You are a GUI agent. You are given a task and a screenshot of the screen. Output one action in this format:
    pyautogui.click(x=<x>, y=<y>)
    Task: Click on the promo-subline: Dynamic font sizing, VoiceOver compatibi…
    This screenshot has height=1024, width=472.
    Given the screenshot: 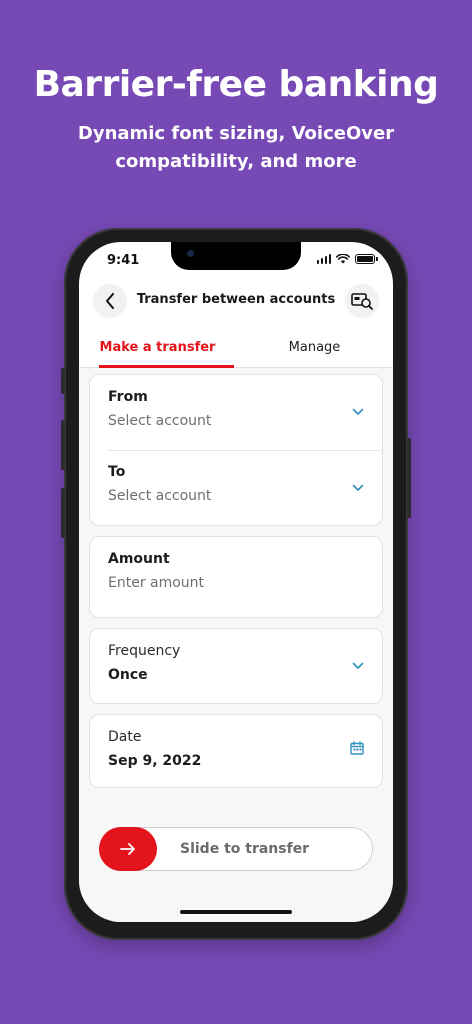 What is the action you would take?
    pyautogui.click(x=236, y=147)
    